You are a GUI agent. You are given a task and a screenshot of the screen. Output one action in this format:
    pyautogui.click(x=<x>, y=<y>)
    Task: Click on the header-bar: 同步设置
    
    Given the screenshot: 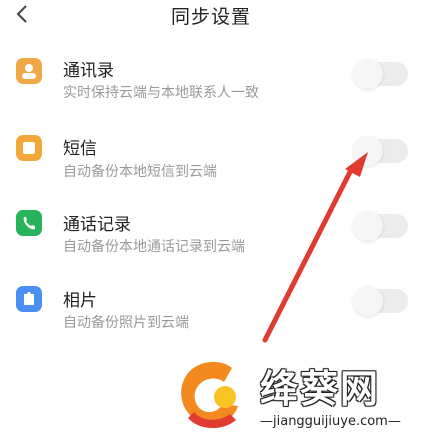 What is the action you would take?
    pyautogui.click(x=211, y=17)
    